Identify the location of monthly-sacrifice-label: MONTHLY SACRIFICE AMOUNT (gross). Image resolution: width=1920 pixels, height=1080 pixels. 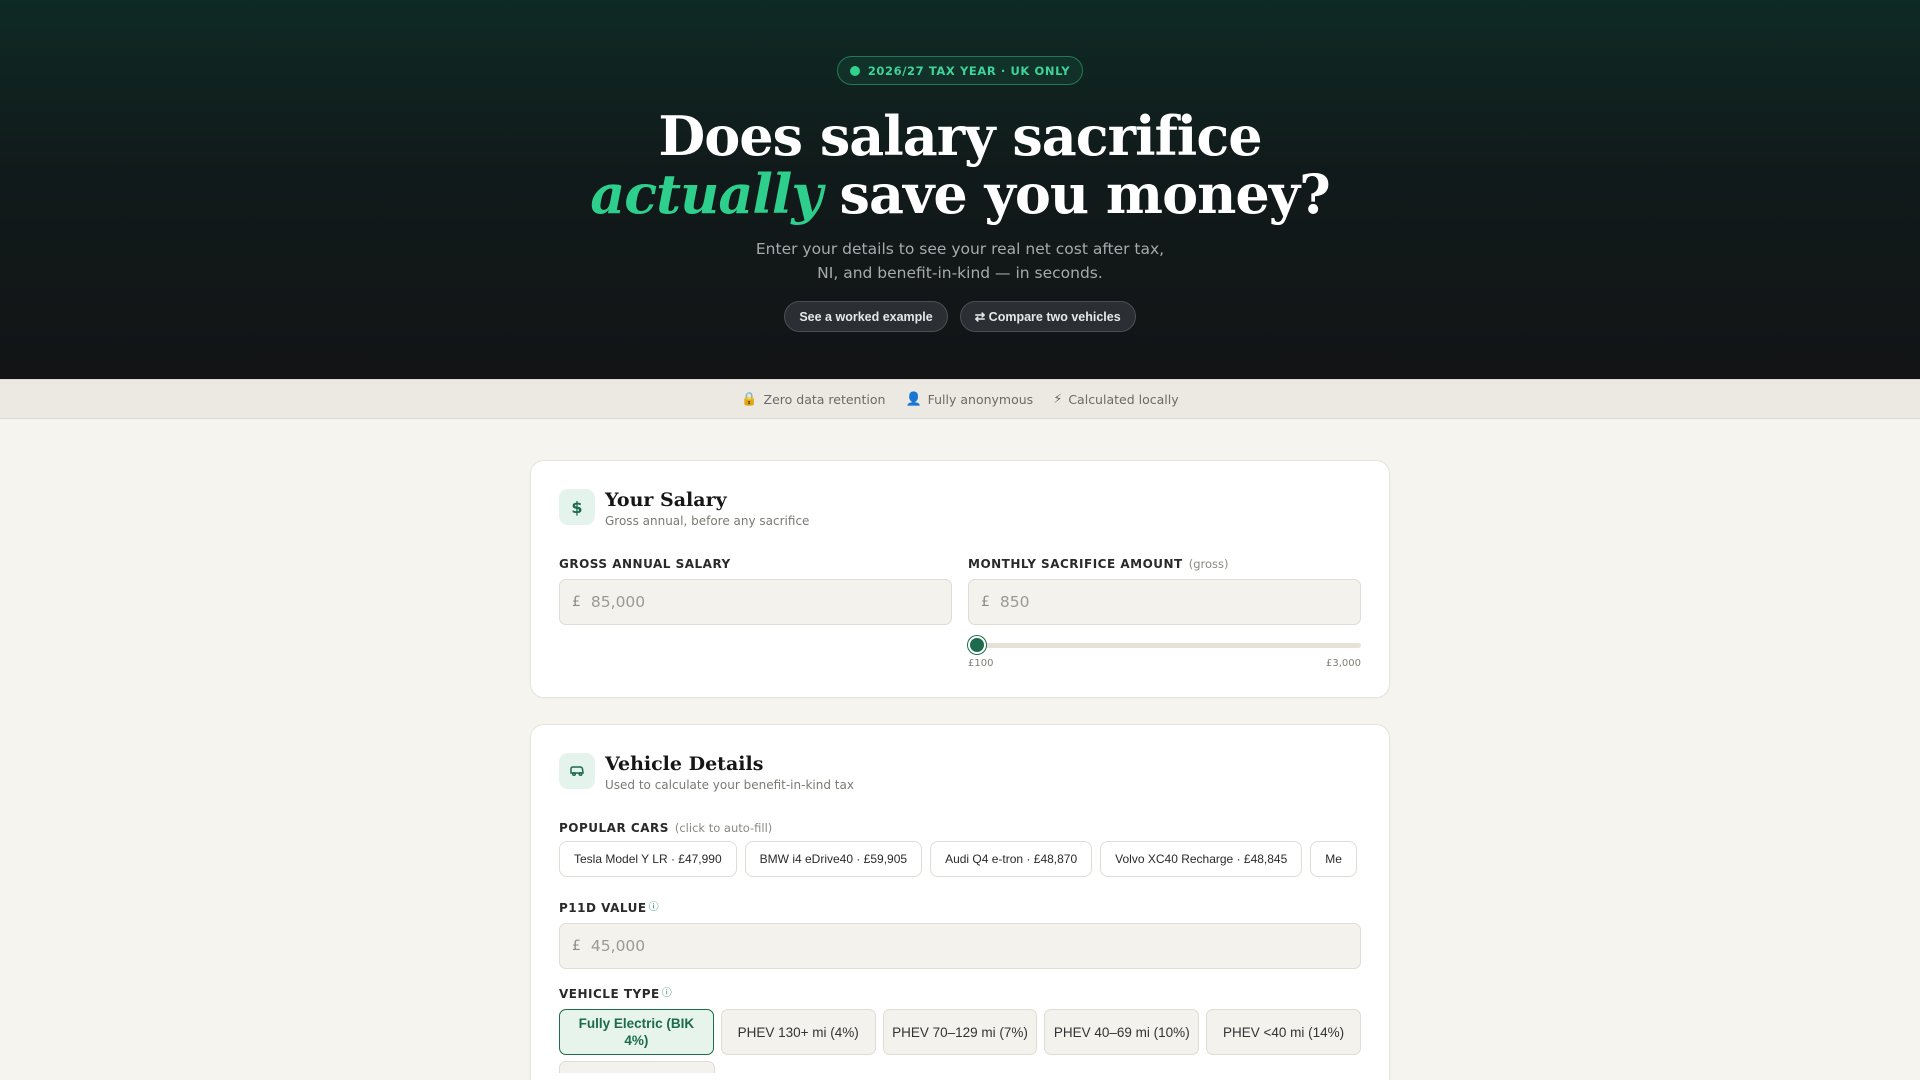
(1164, 564).